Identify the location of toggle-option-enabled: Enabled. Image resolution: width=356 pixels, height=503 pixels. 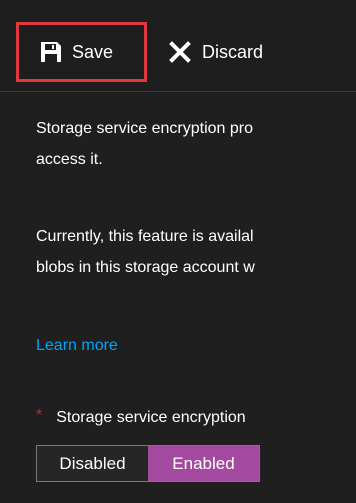
(203, 463).